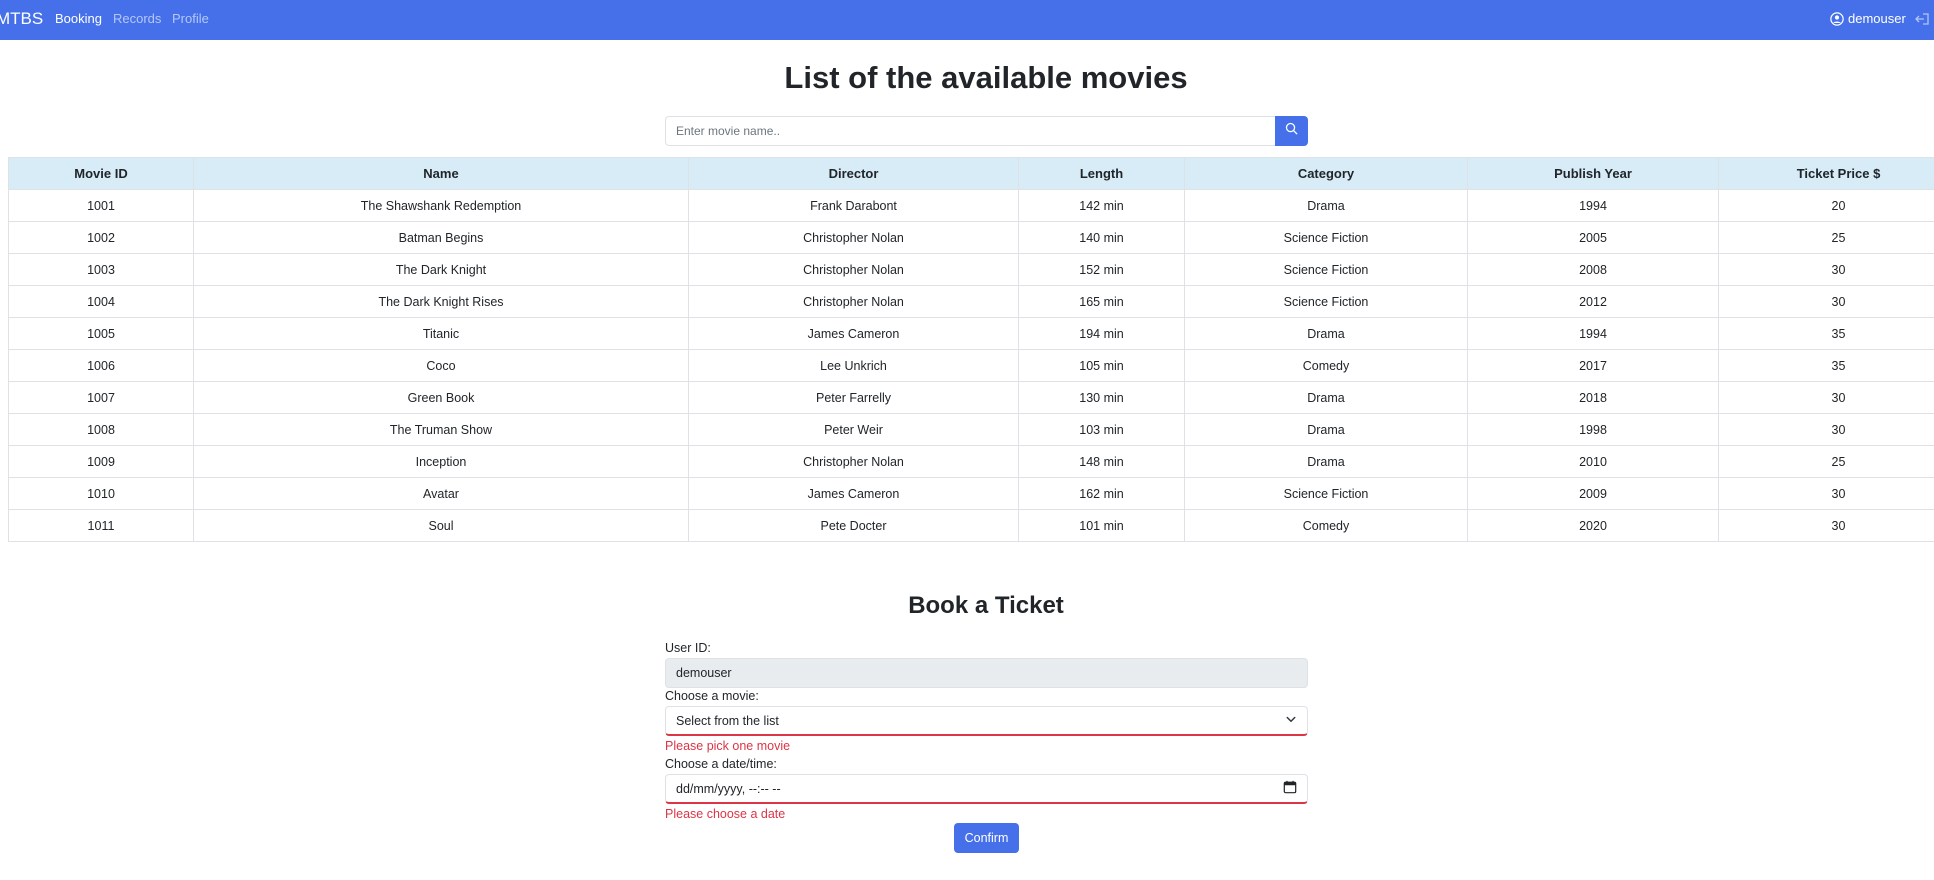 This screenshot has width=1934, height=880. What do you see at coordinates (101, 269) in the screenshot?
I see `table-cell: 1003` at bounding box center [101, 269].